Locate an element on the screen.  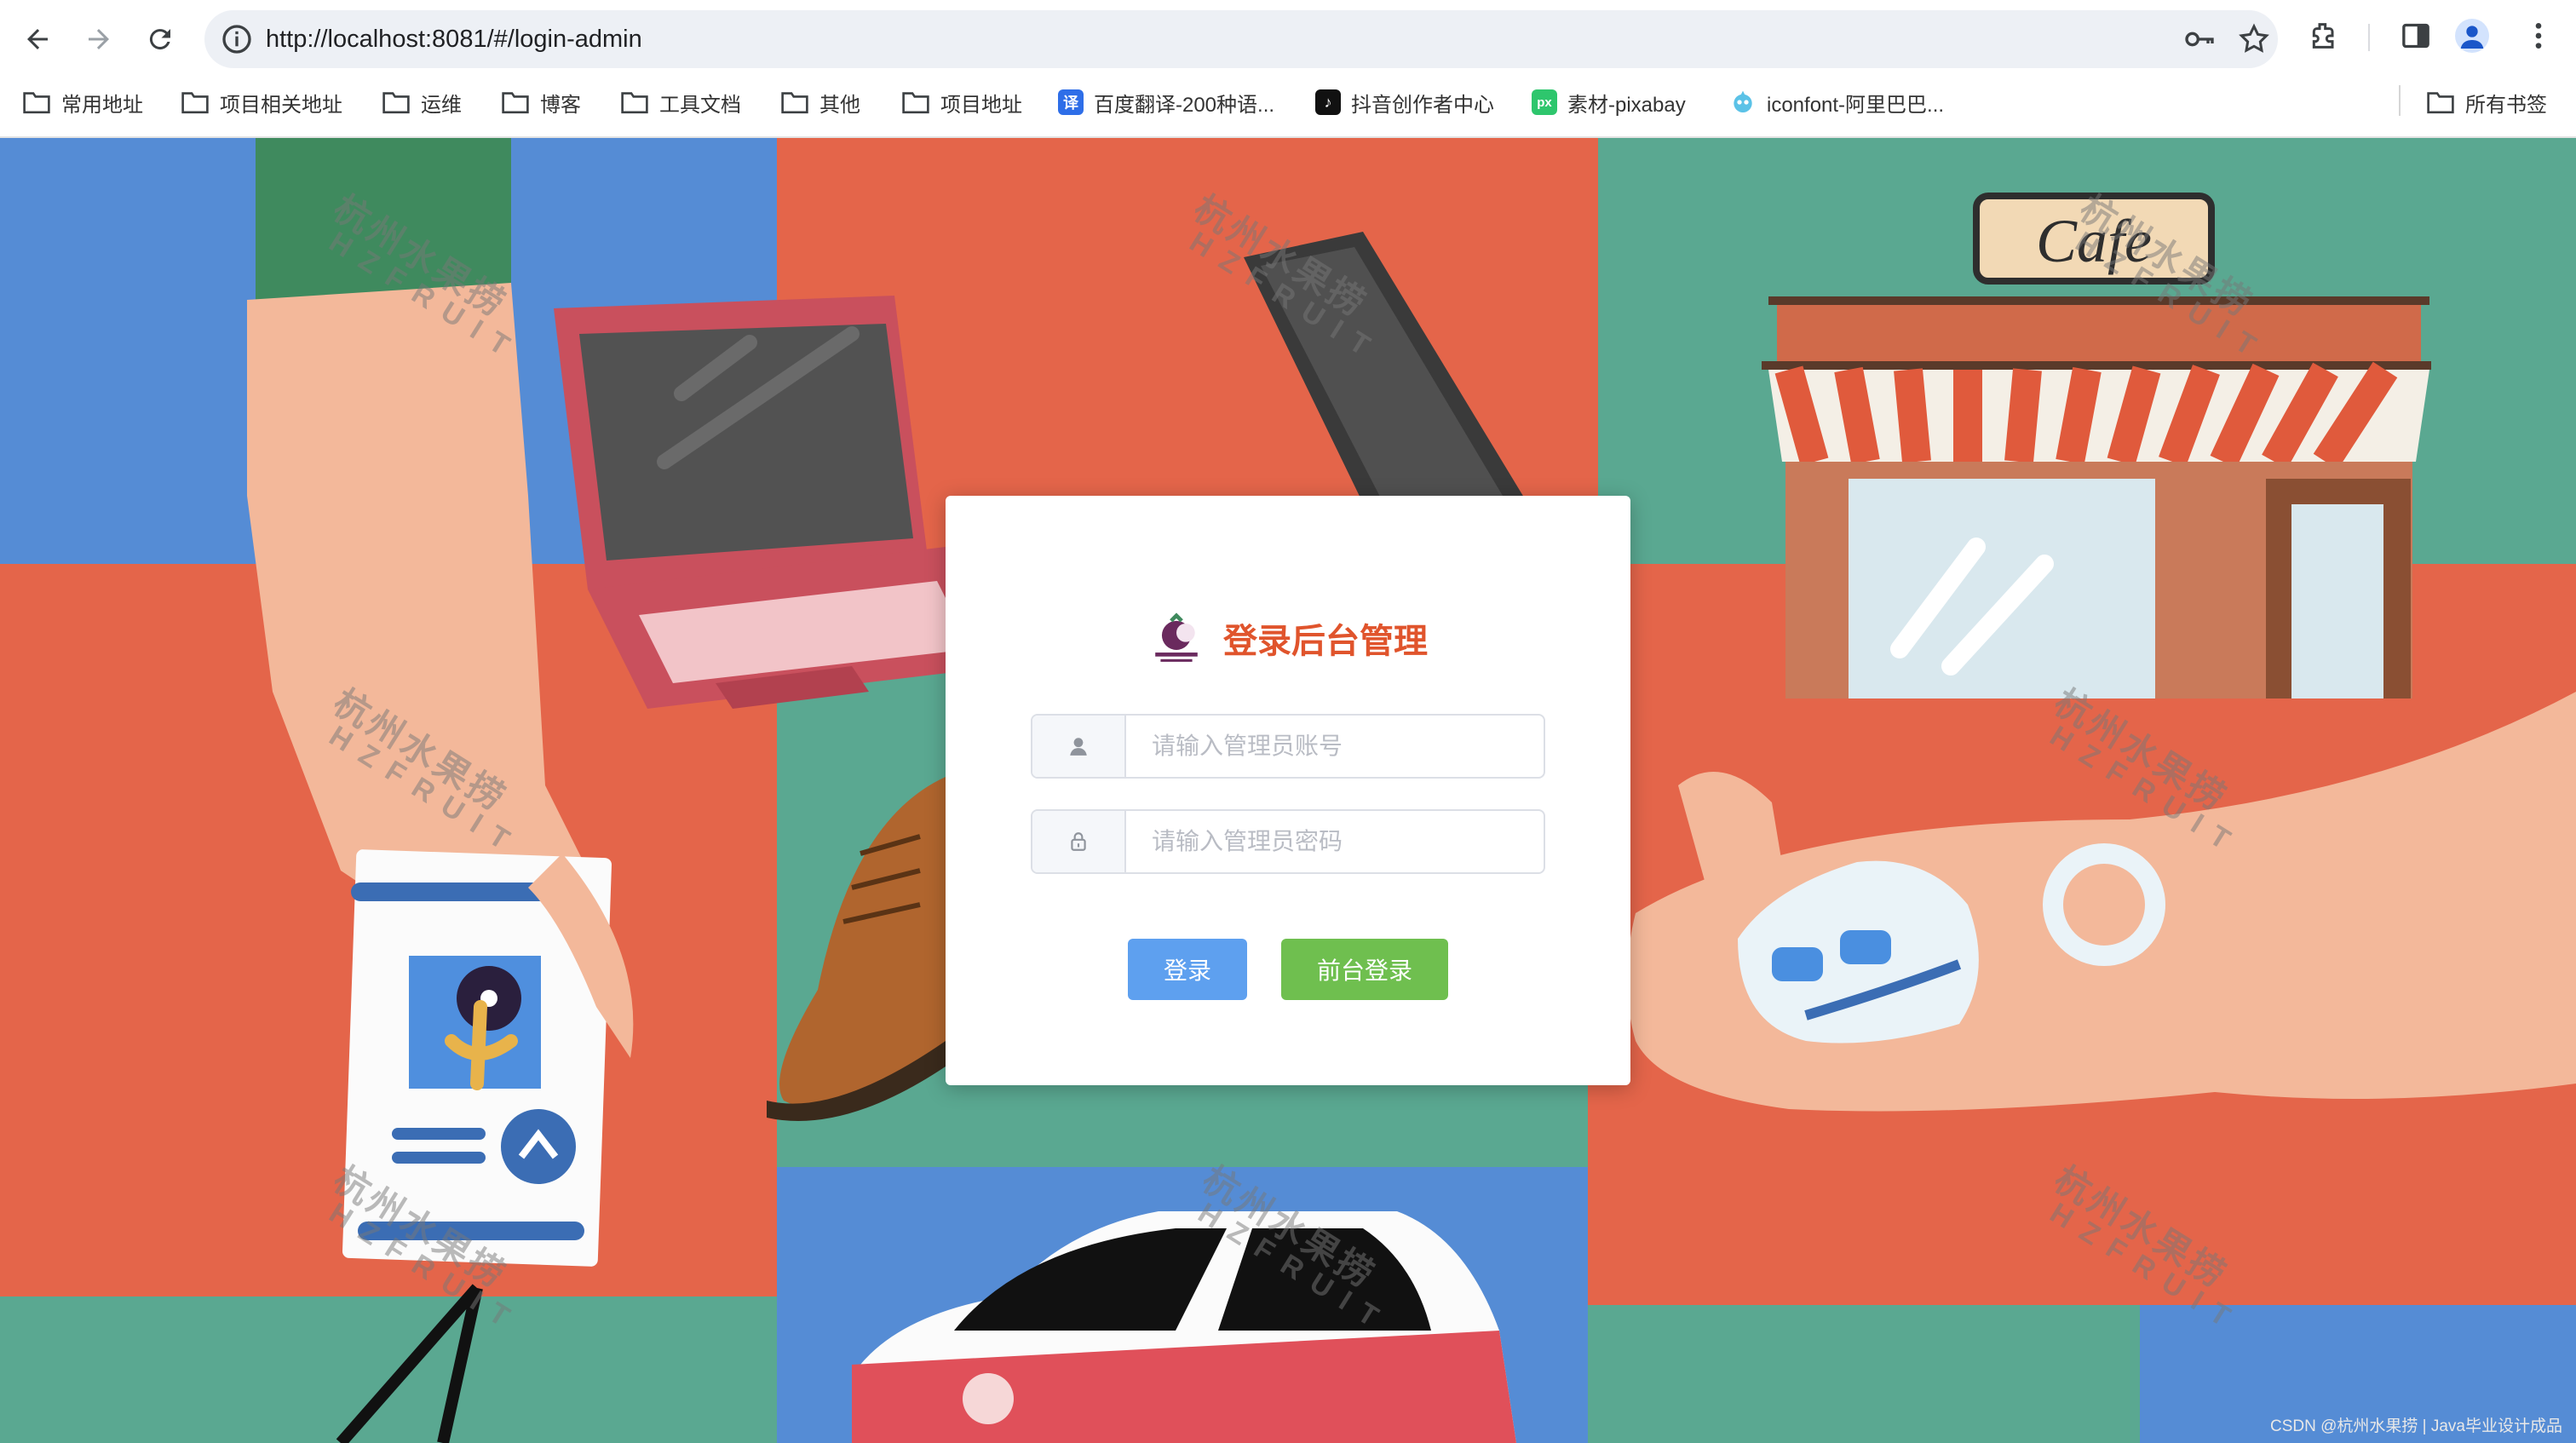
login-card: 登录后台管理 登录 前台登录 is located at coordinates (1288, 791).